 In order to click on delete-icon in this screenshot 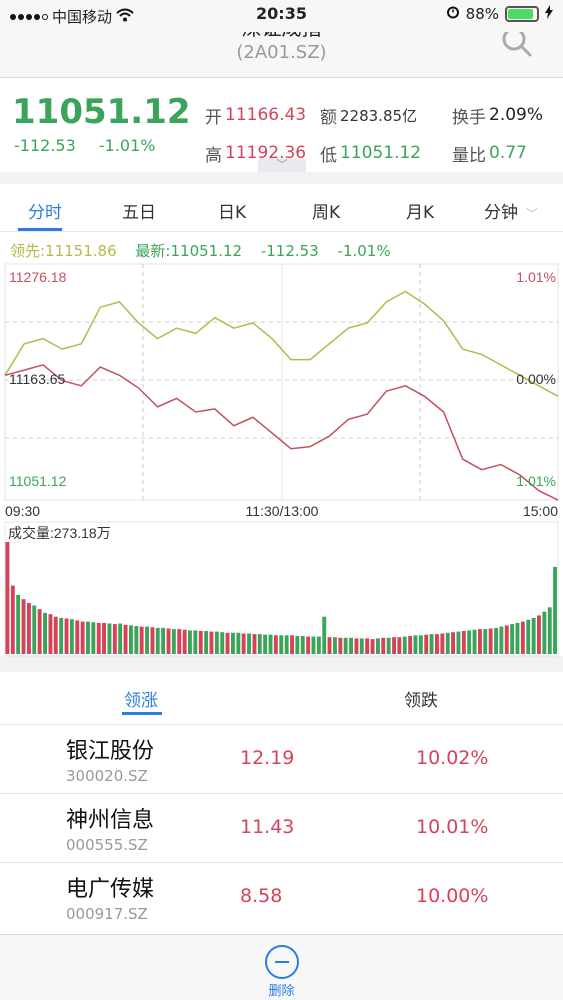, I will do `click(282, 962)`.